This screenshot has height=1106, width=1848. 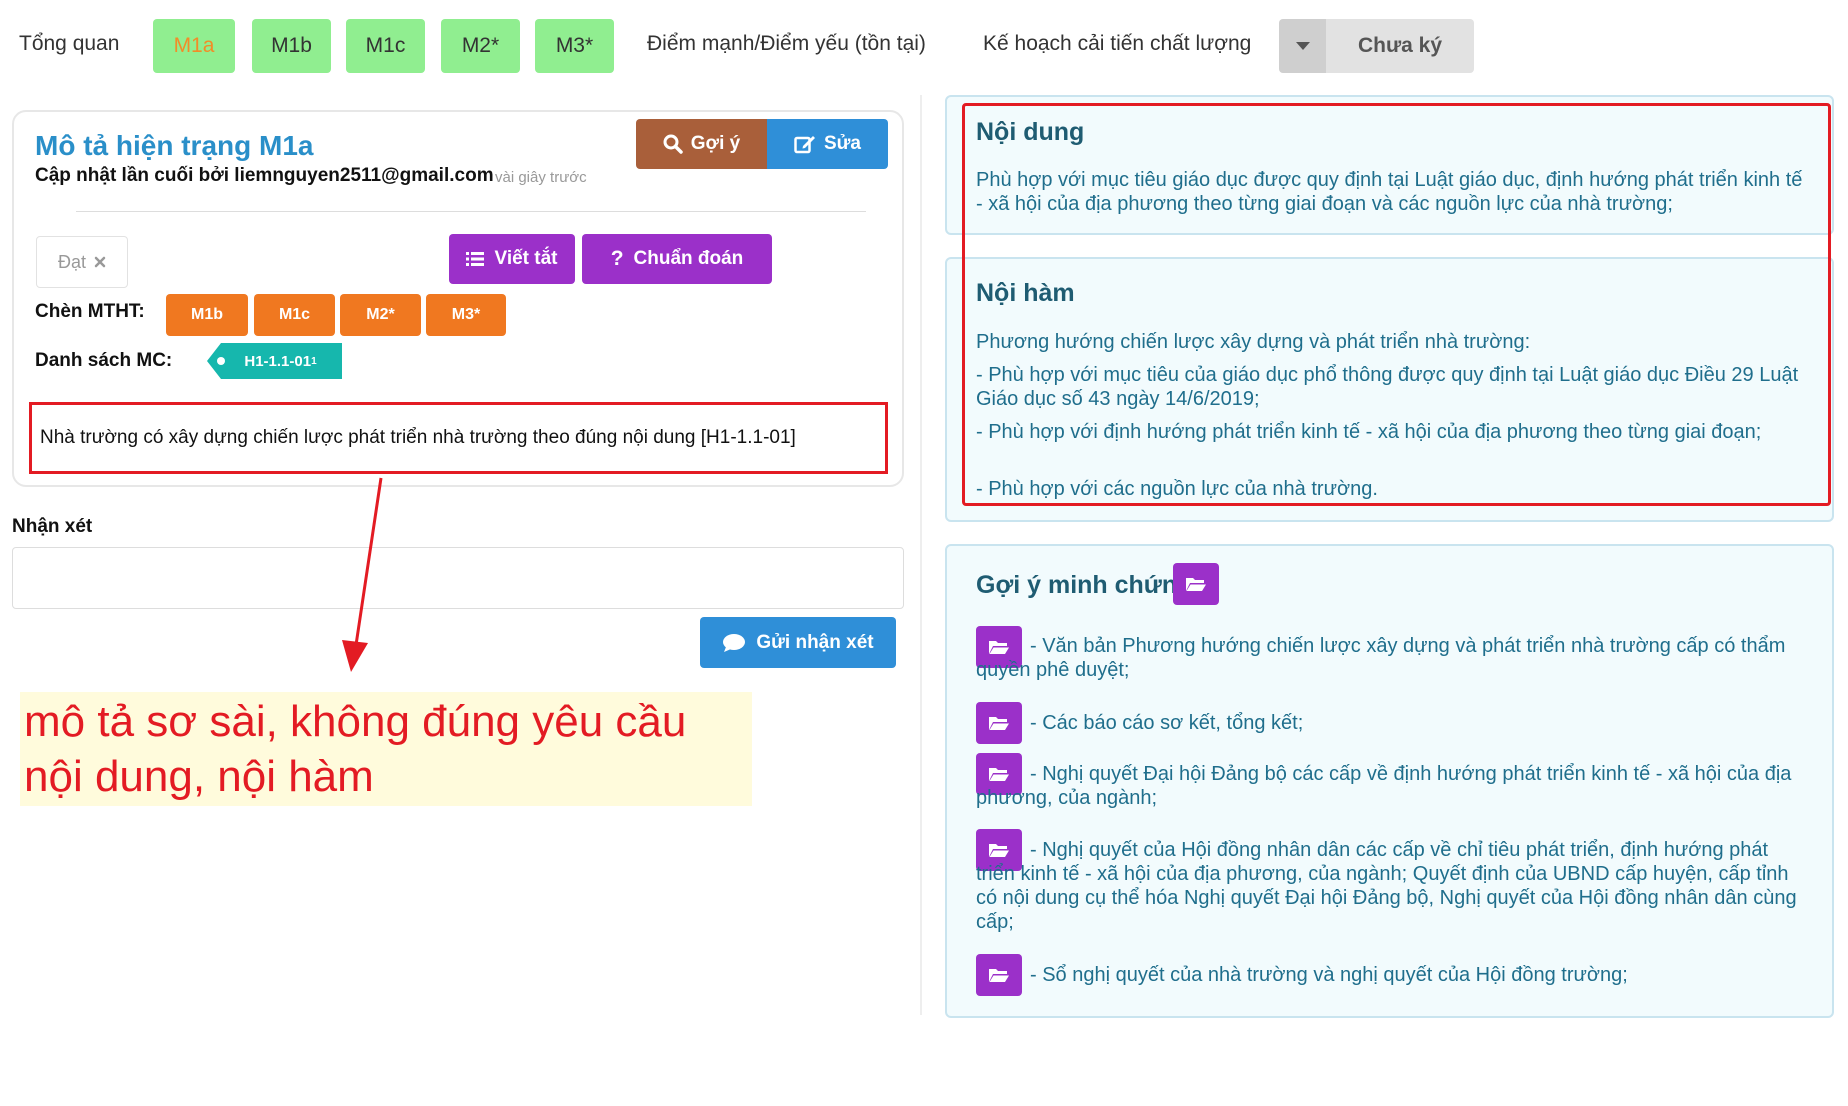 I want to click on edit-icon, so click(x=804, y=145).